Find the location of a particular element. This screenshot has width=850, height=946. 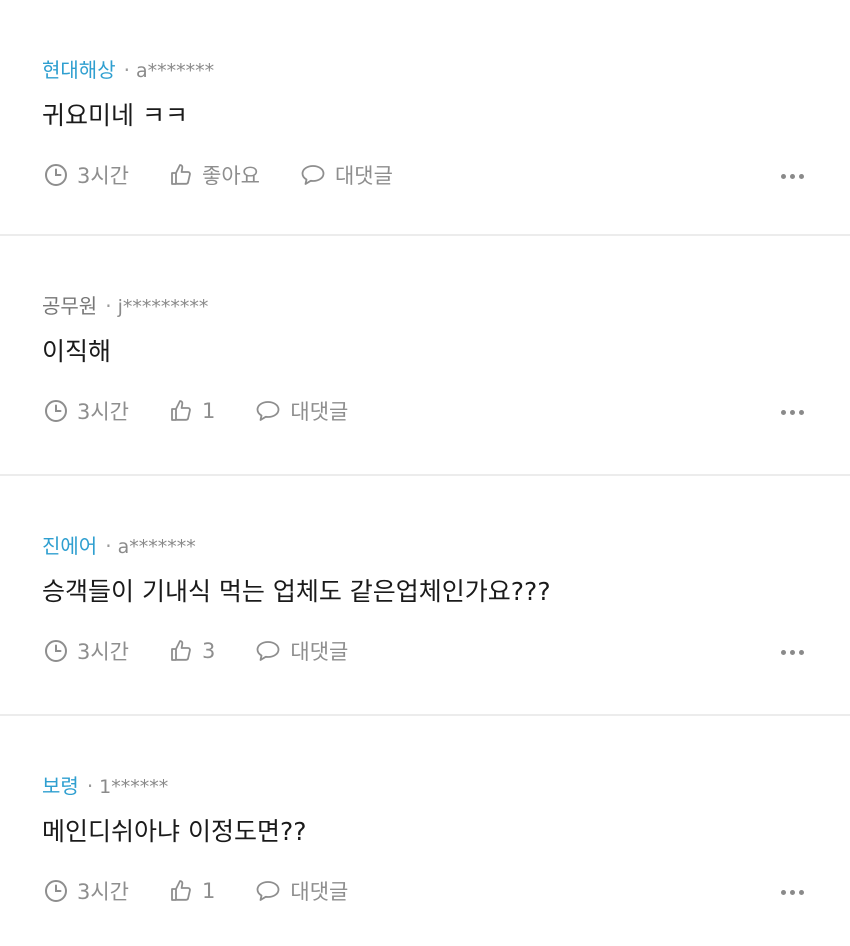

user-id: j********* is located at coordinates (163, 307).